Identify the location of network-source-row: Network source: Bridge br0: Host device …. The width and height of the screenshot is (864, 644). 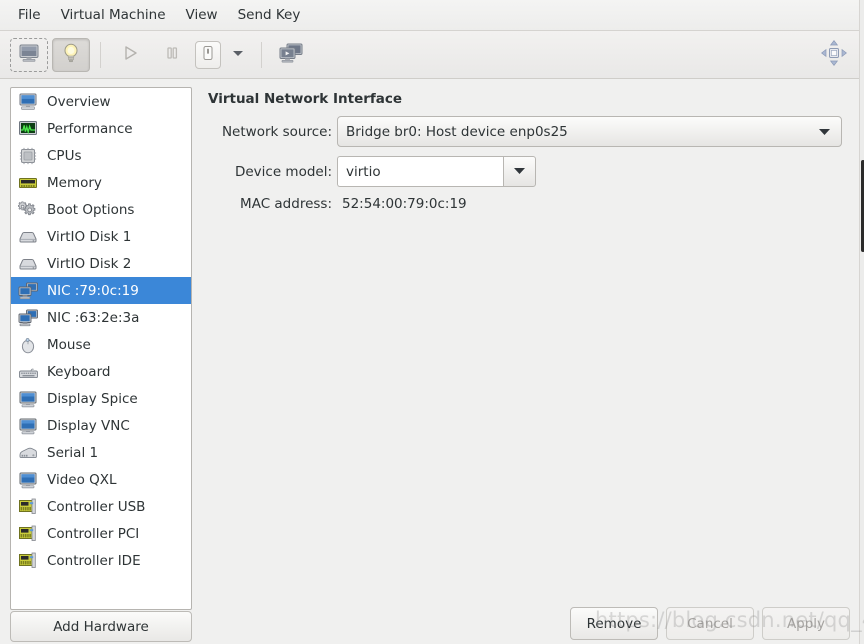
(524, 131).